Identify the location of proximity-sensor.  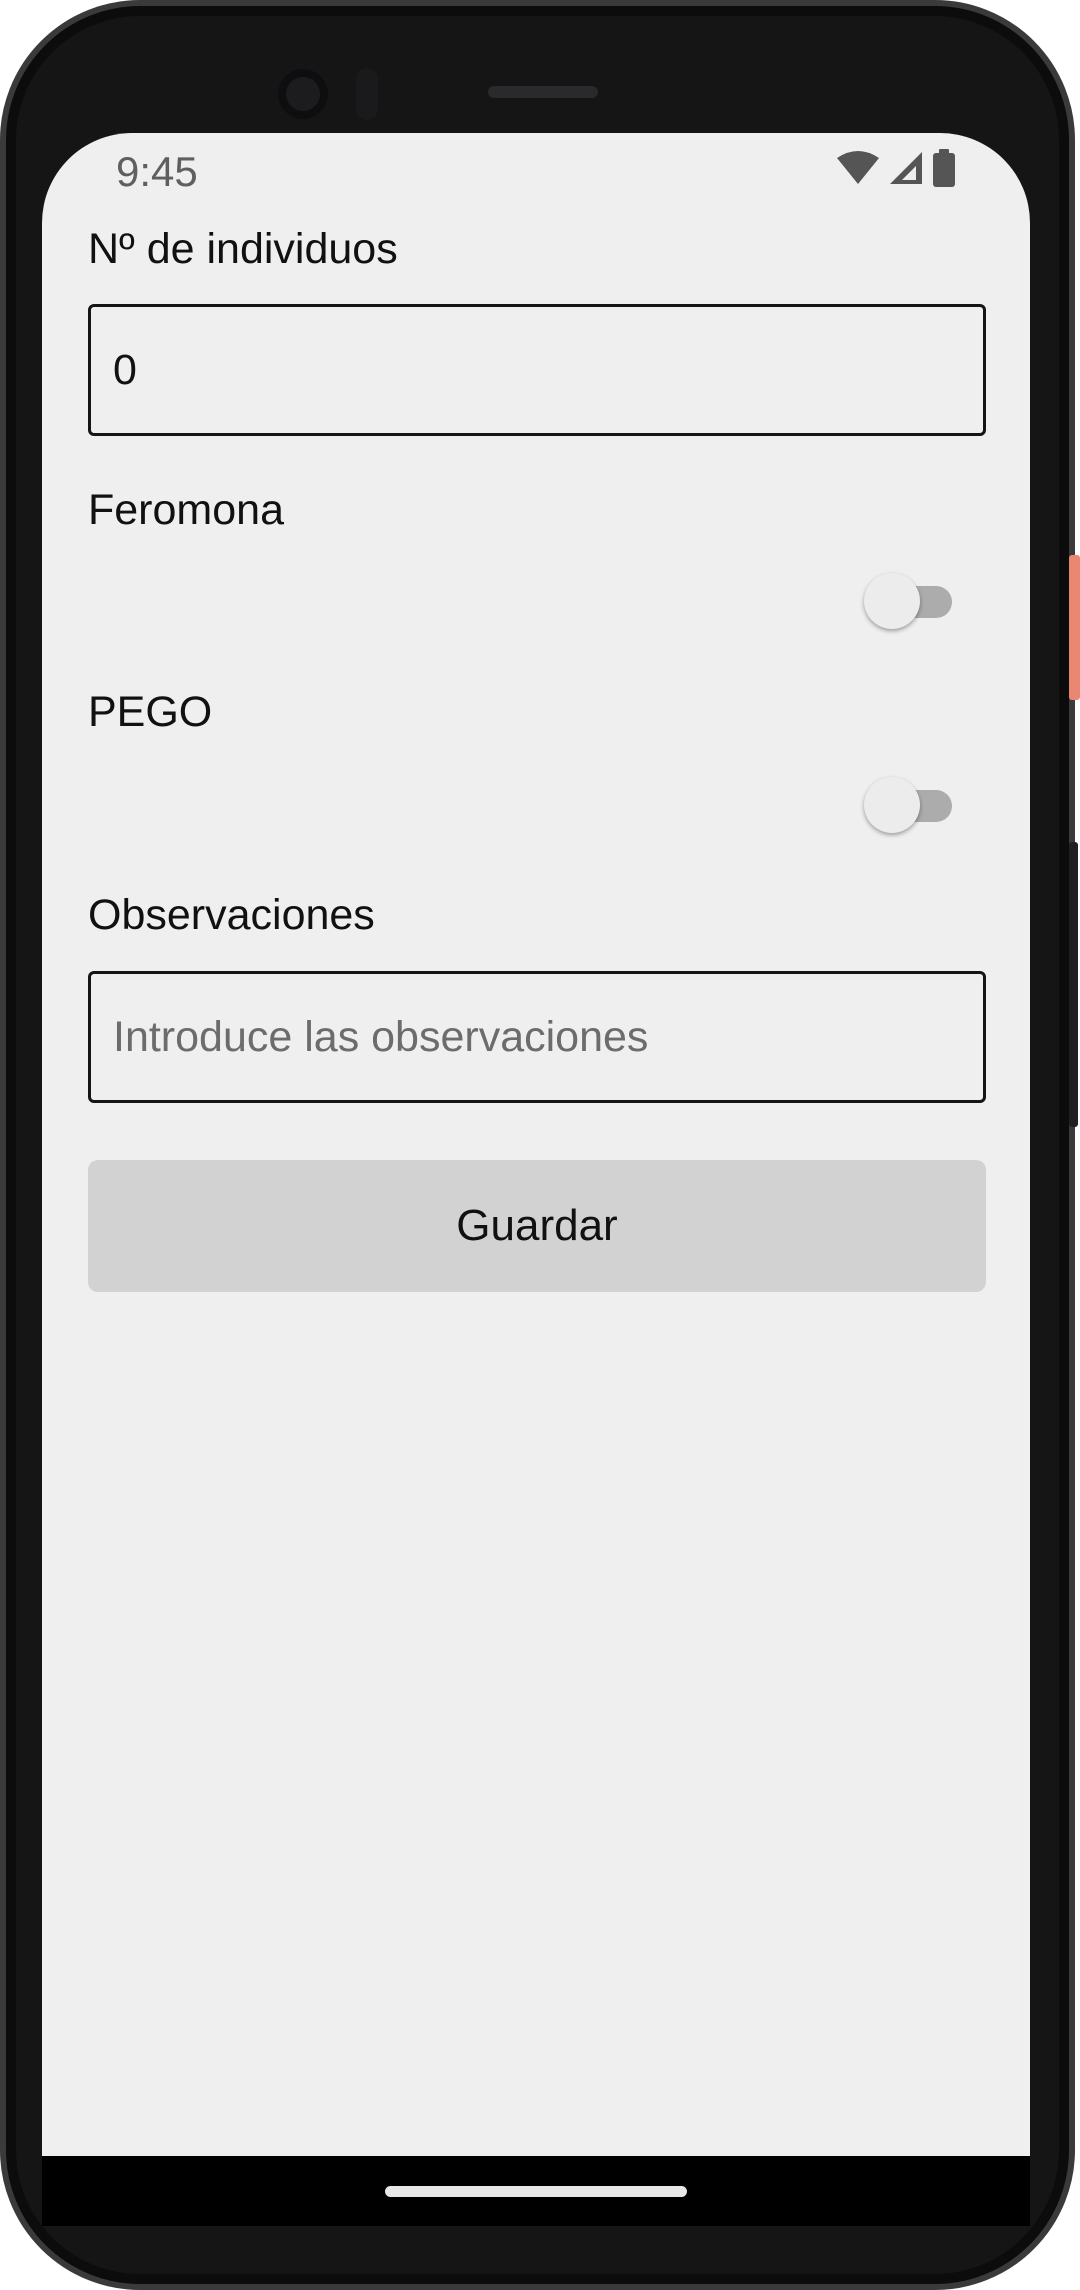
(367, 94).